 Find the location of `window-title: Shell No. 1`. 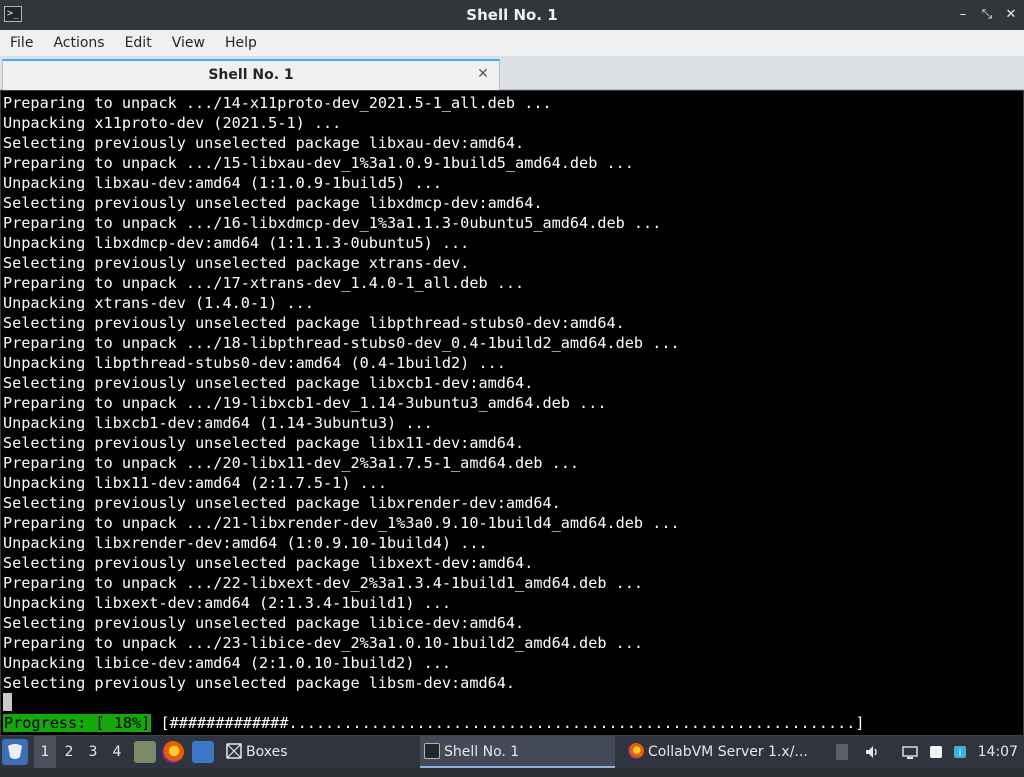

window-title: Shell No. 1 is located at coordinates (512, 15).